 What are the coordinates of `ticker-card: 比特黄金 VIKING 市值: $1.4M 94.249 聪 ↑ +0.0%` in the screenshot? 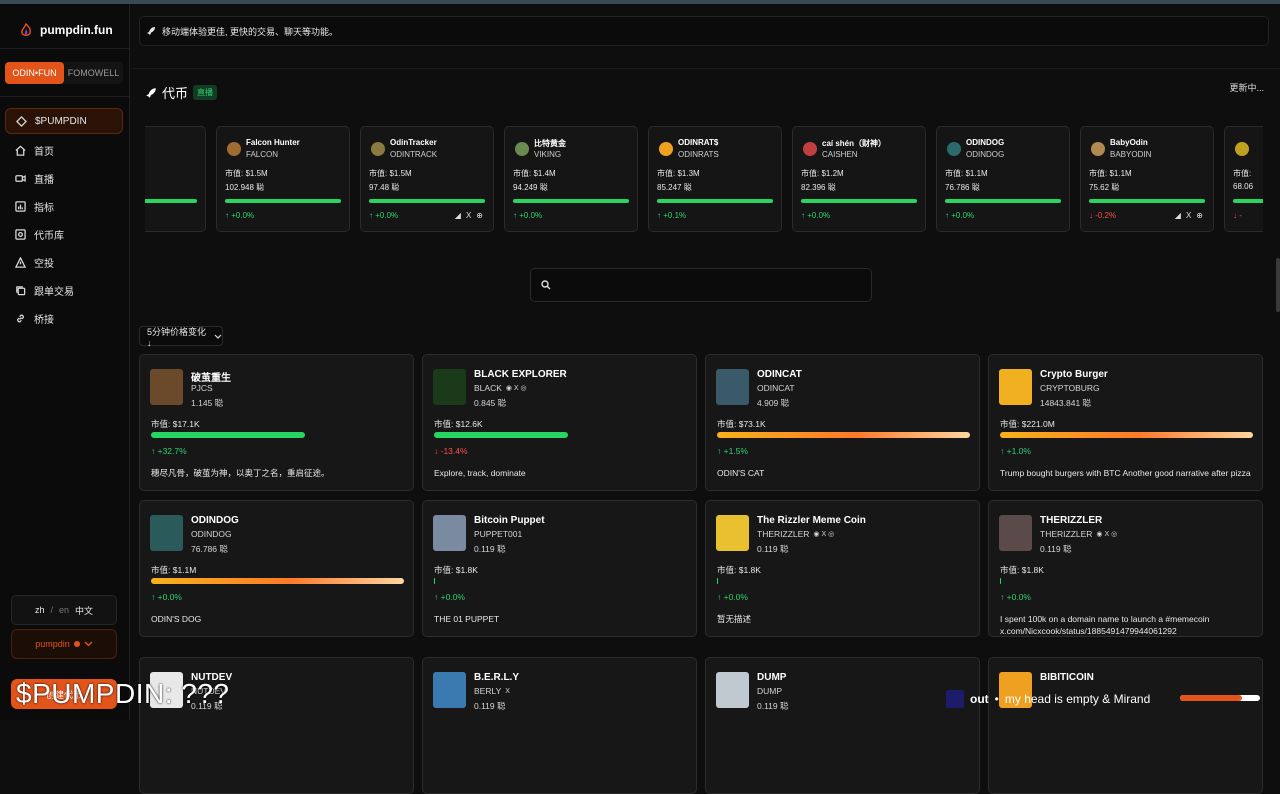 It's located at (571, 179).